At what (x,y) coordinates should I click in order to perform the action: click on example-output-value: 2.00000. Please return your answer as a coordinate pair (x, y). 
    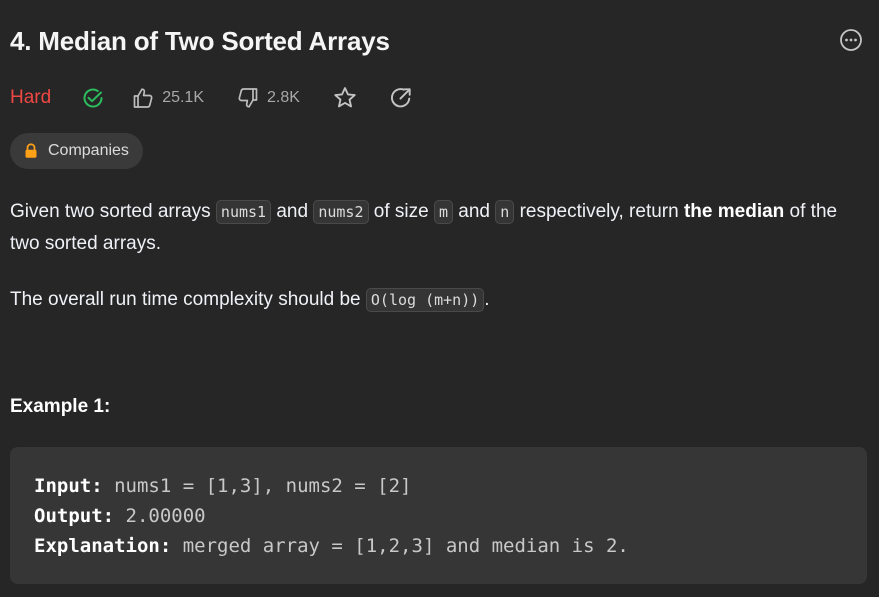
    Looking at the image, I should click on (160, 516).